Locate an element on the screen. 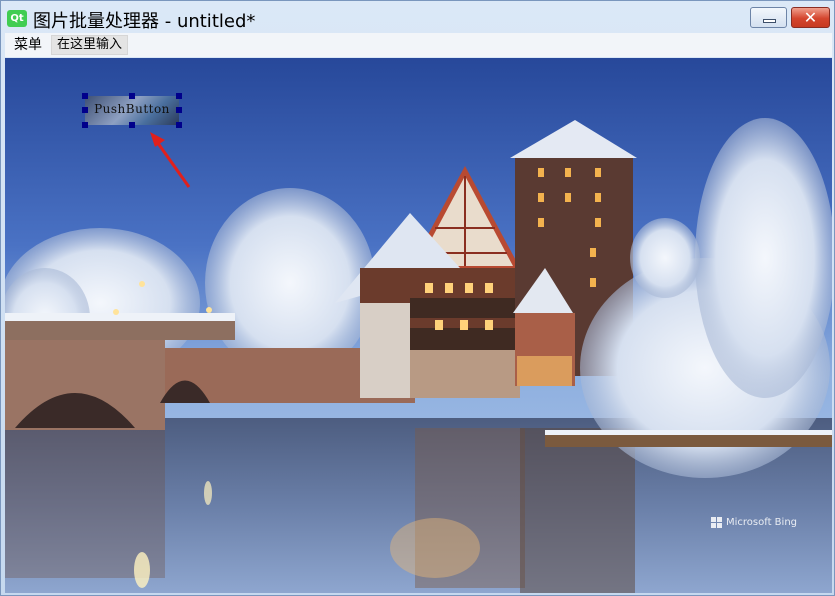  microsoft-logo-icon is located at coordinates (716, 522).